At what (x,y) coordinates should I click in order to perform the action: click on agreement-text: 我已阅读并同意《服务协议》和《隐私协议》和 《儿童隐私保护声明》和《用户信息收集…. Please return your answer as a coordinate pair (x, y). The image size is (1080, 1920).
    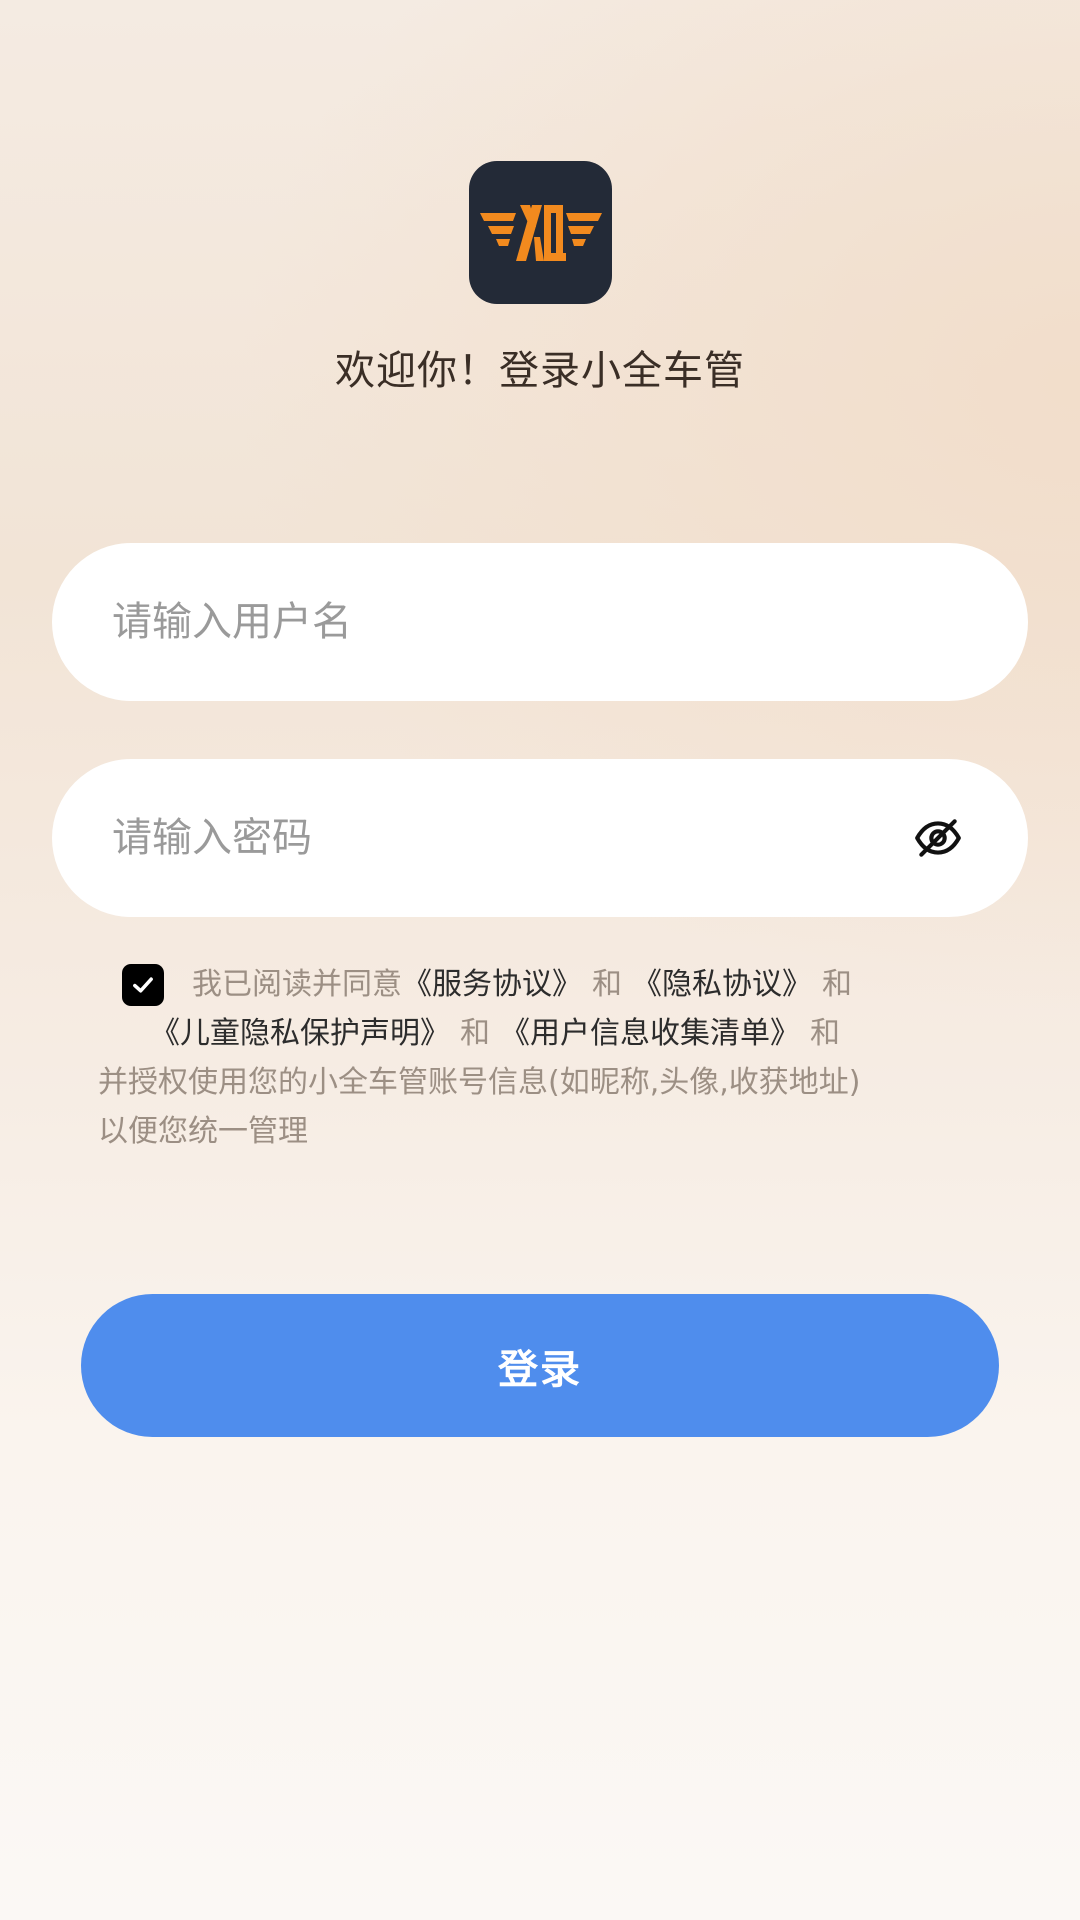
    Looking at the image, I should click on (538, 1058).